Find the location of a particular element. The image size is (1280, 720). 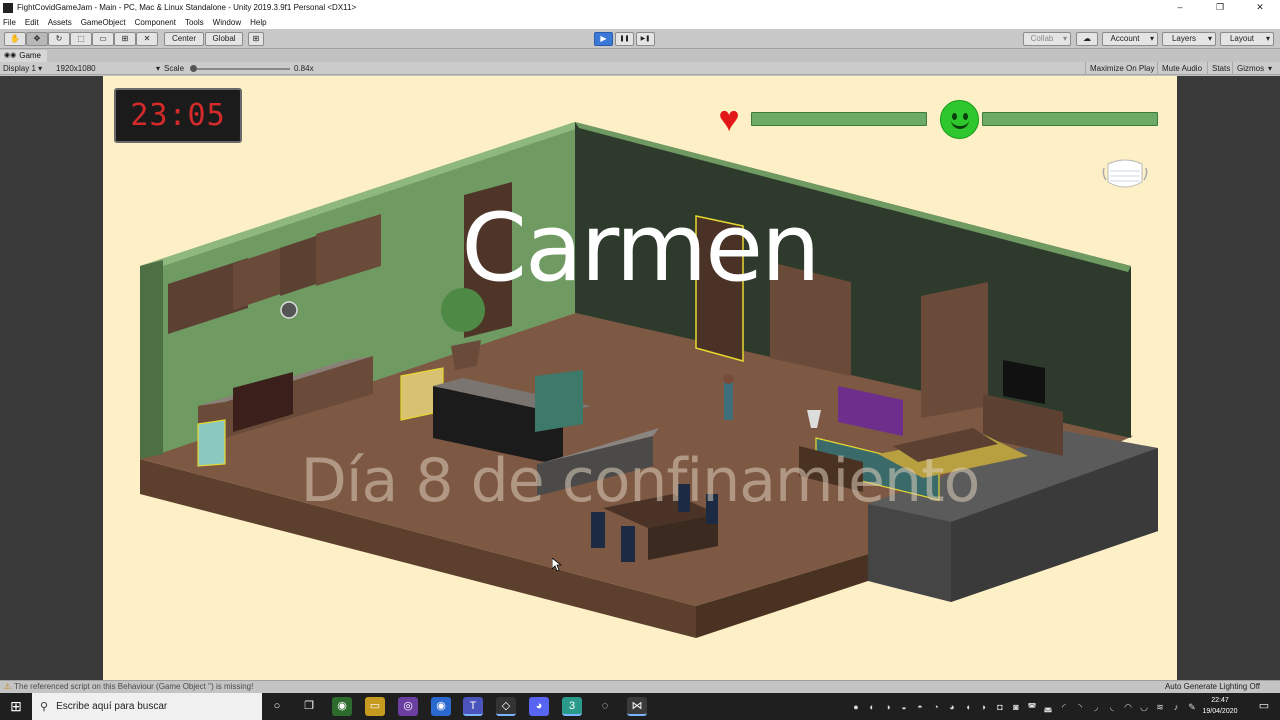

tray-icon-12: ◚ is located at coordinates (1032, 707).